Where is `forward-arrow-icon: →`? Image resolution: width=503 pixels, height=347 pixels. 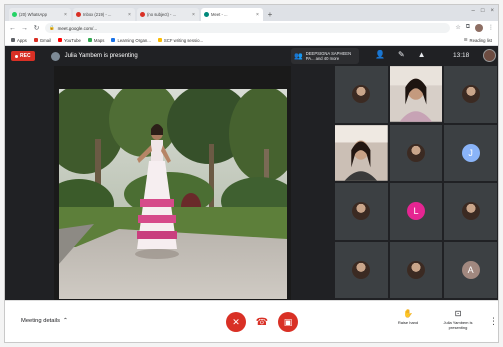 forward-arrow-icon: → is located at coordinates (24, 28).